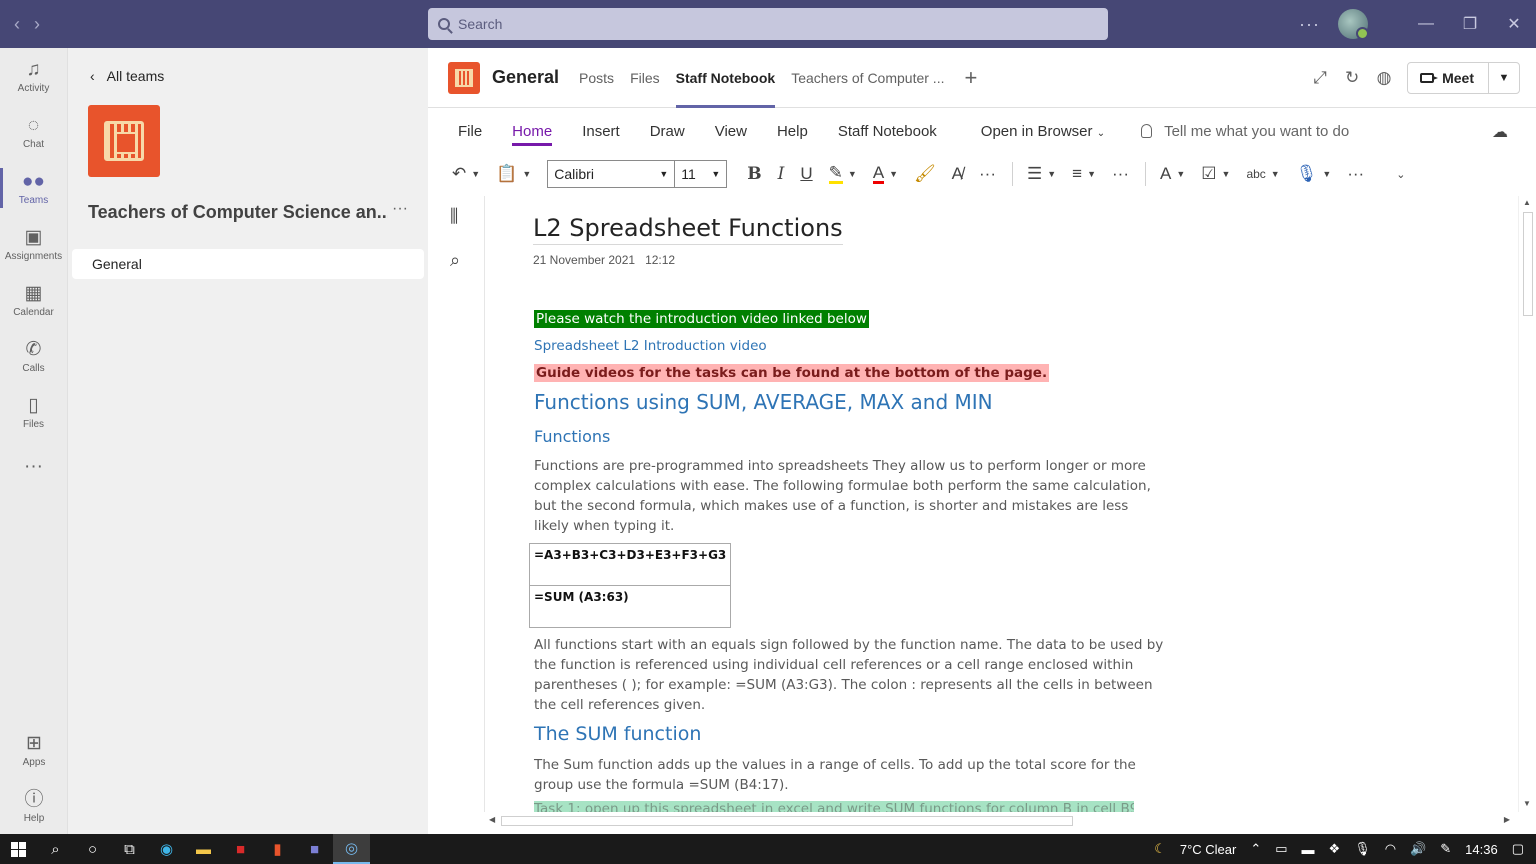 This screenshot has height=864, width=1536. What do you see at coordinates (1255, 849) in the screenshot?
I see `chevron-up-icon: ⌃` at bounding box center [1255, 849].